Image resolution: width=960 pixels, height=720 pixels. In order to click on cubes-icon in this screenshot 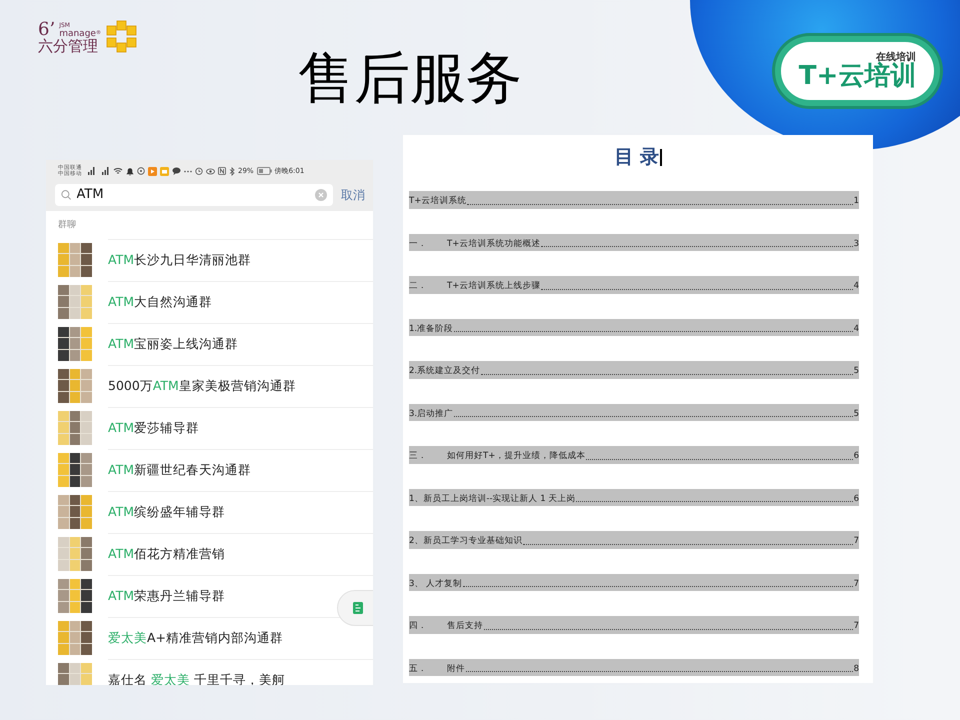, I will do `click(121, 37)`.